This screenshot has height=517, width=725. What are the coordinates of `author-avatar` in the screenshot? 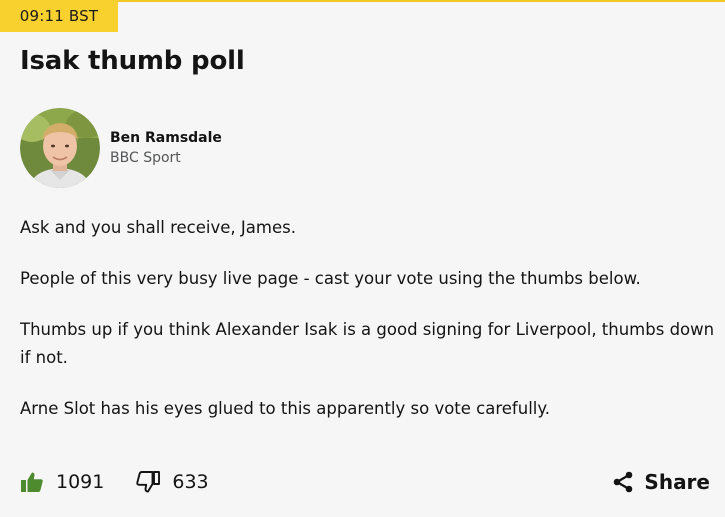 It's located at (60, 148).